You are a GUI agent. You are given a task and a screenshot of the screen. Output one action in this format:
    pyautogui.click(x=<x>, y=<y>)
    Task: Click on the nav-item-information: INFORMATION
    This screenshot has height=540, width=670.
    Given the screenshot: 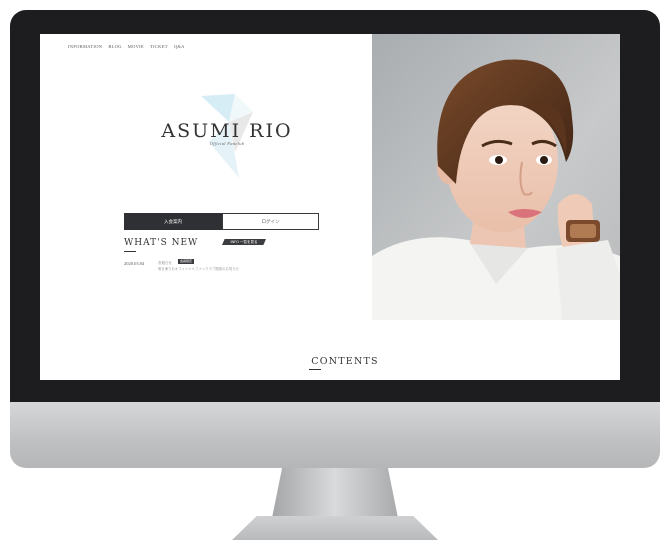 What is the action you would take?
    pyautogui.click(x=85, y=46)
    